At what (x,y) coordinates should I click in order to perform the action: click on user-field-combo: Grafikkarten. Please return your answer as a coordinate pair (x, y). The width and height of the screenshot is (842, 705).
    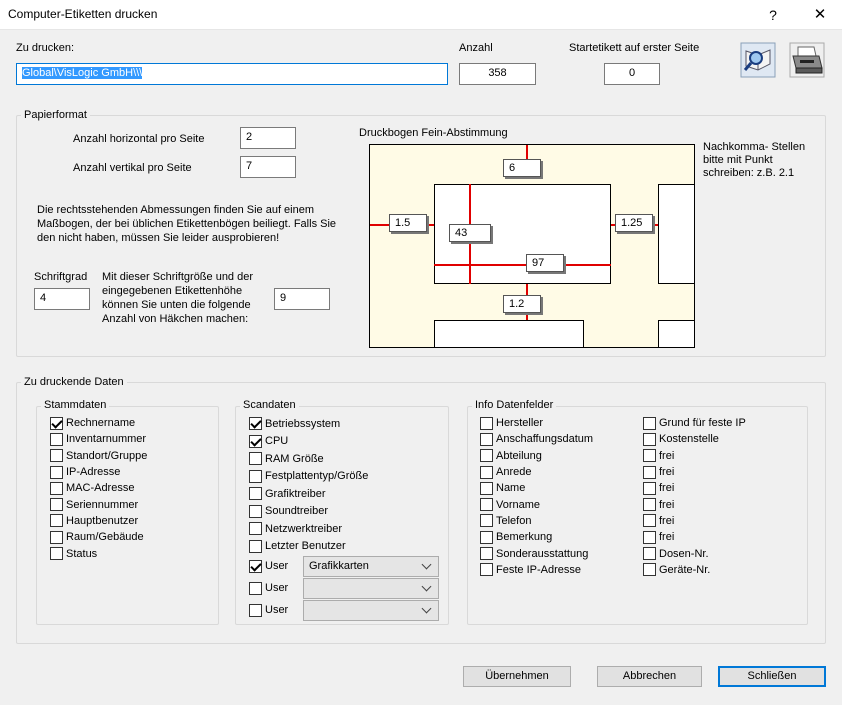
    Looking at the image, I should click on (371, 566).